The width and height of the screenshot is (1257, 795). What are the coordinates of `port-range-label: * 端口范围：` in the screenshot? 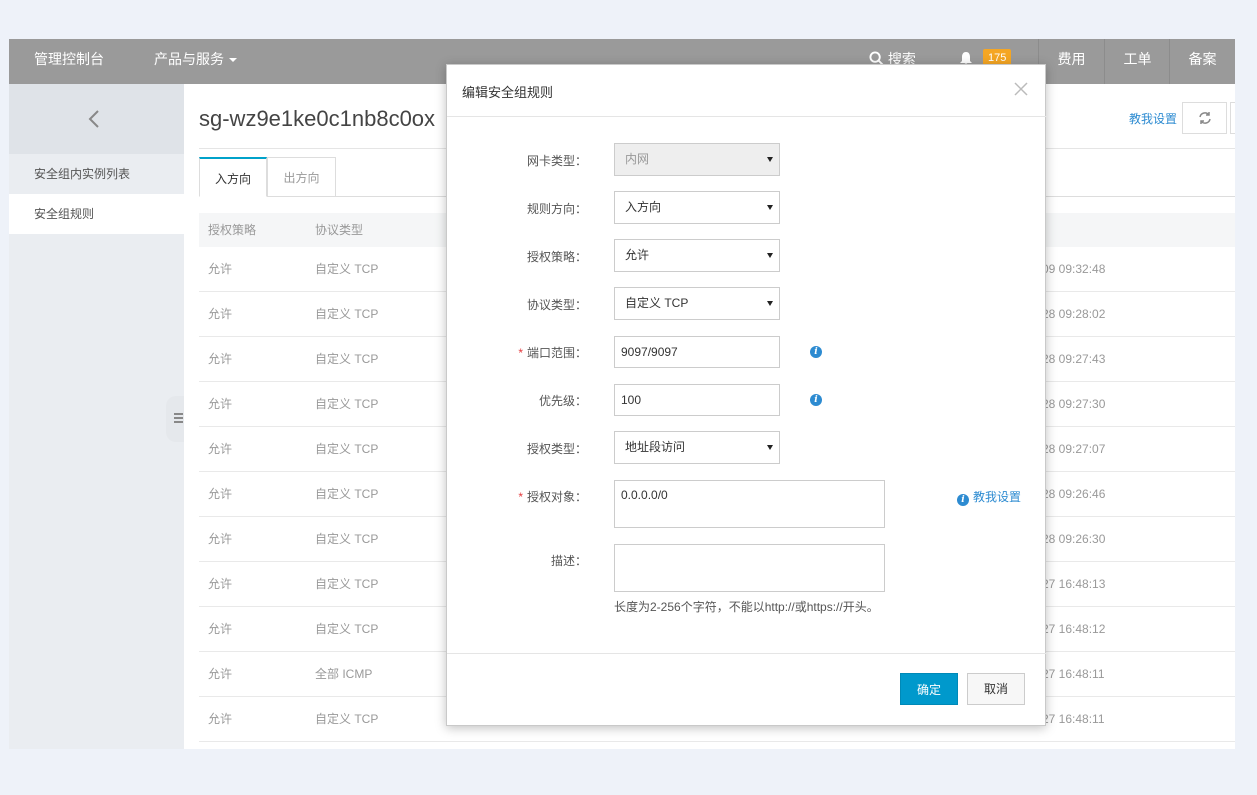 It's located at (517, 352).